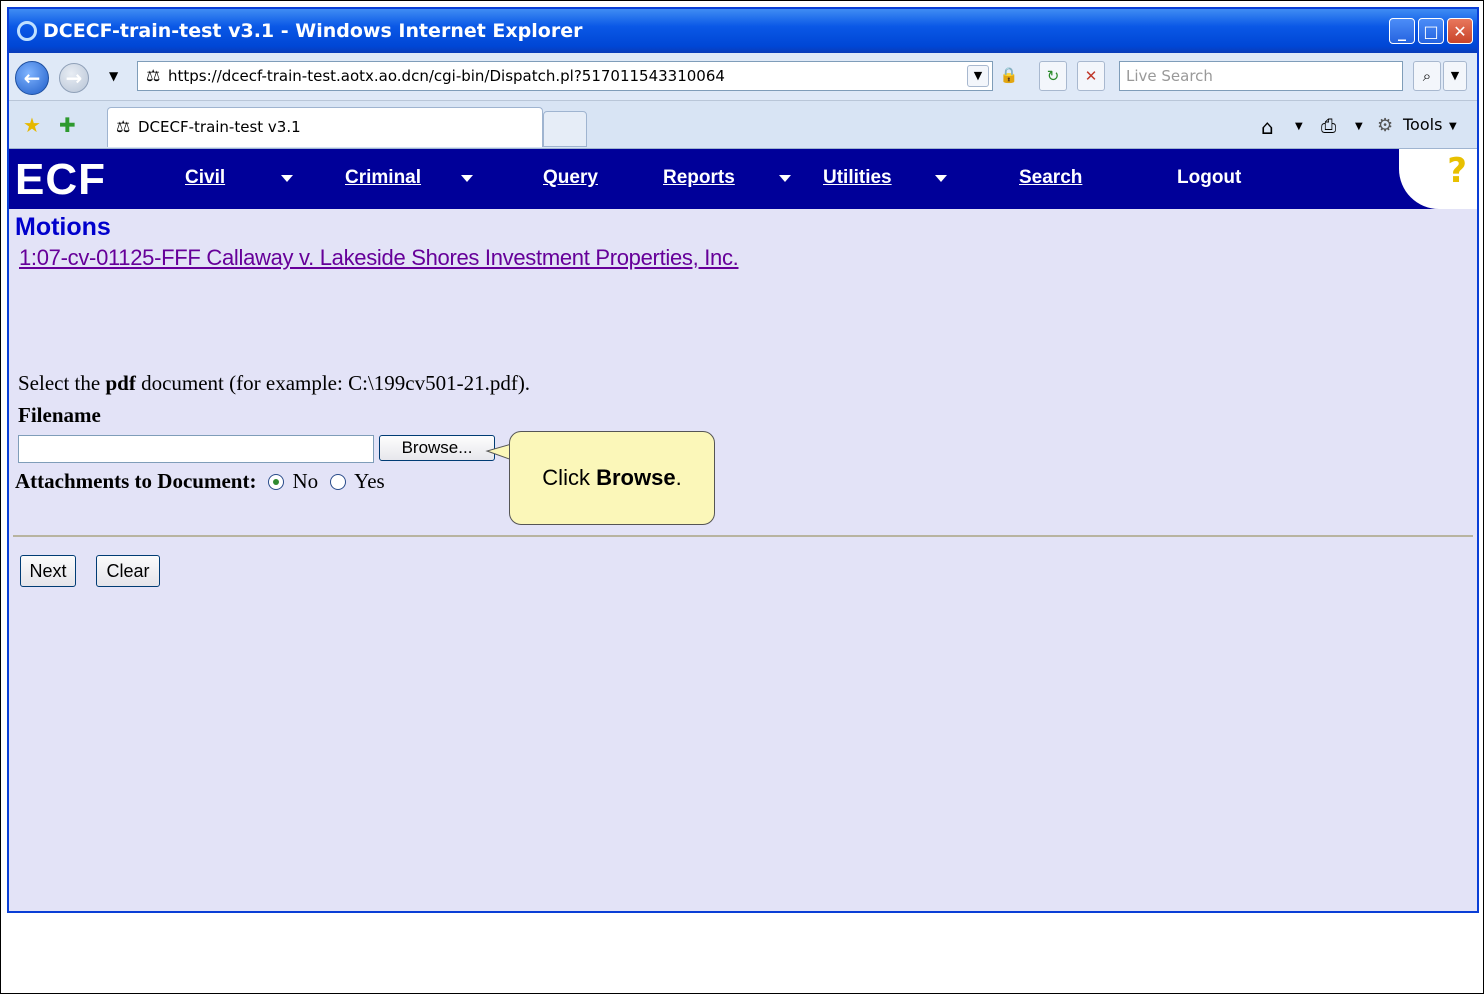  What do you see at coordinates (305, 481) in the screenshot?
I see `radio-no-label: No` at bounding box center [305, 481].